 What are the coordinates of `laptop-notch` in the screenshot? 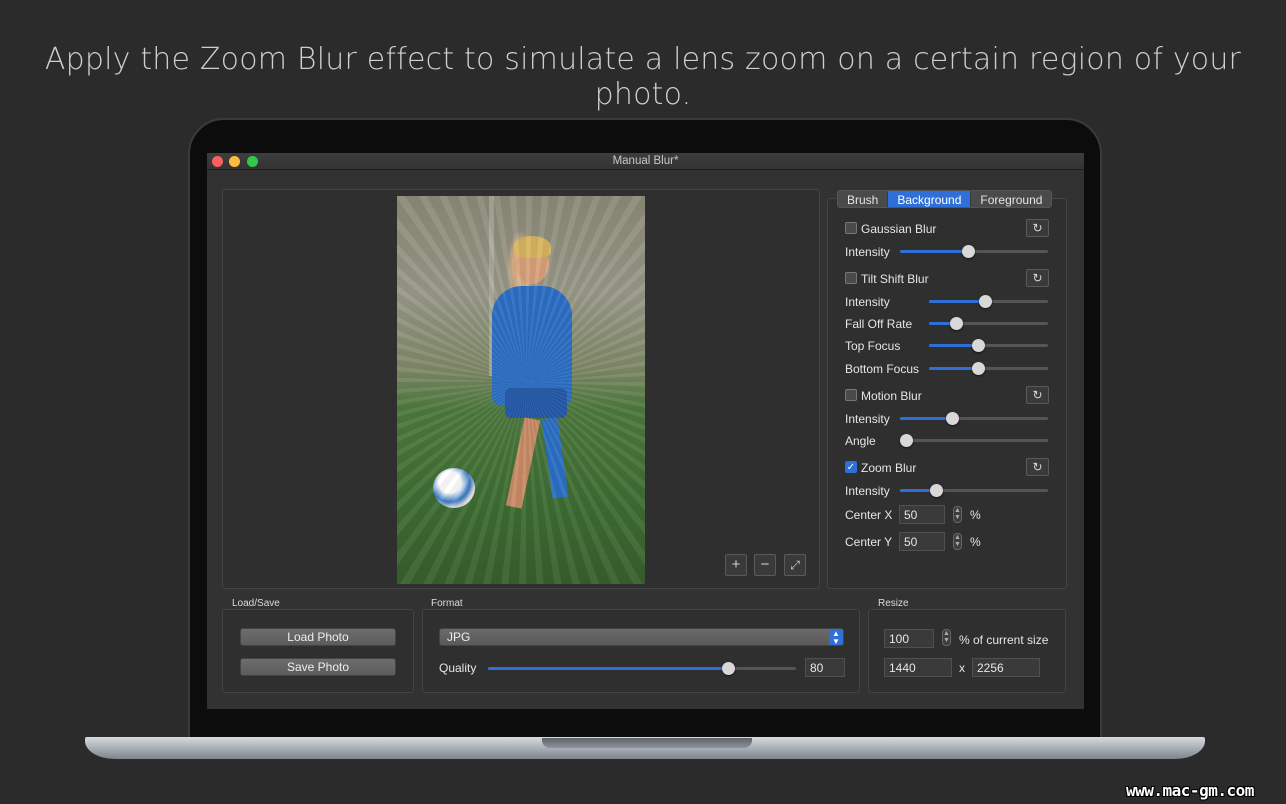 It's located at (647, 743).